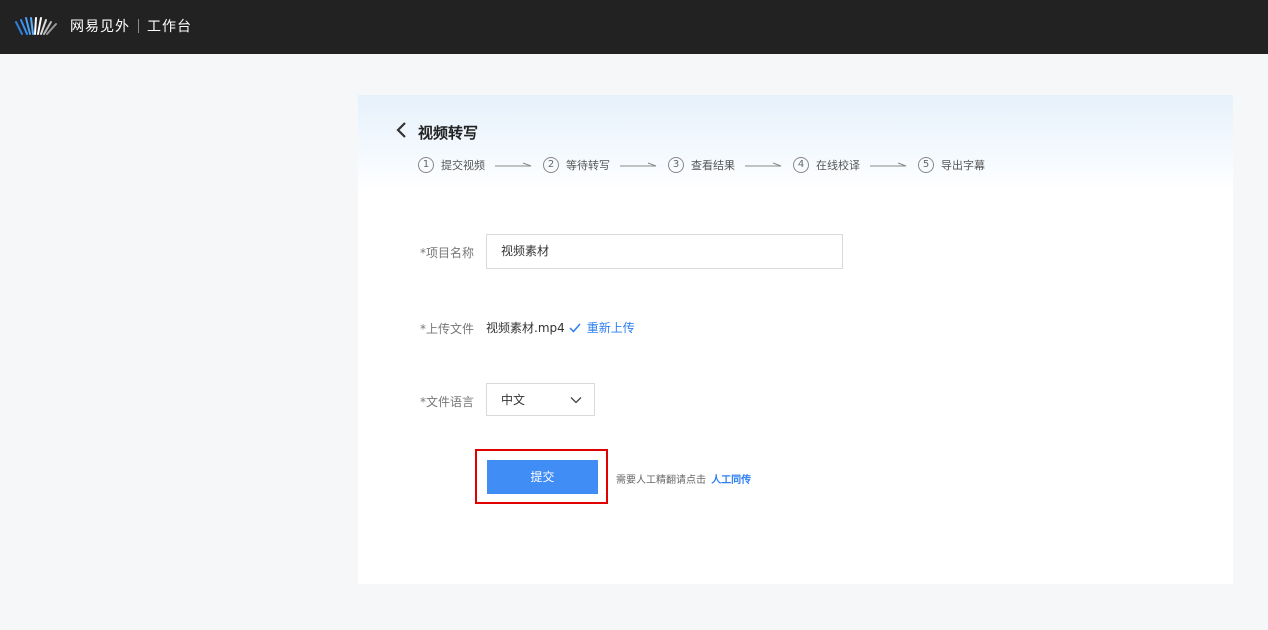  What do you see at coordinates (576, 399) in the screenshot?
I see `chevron-down-icon` at bounding box center [576, 399].